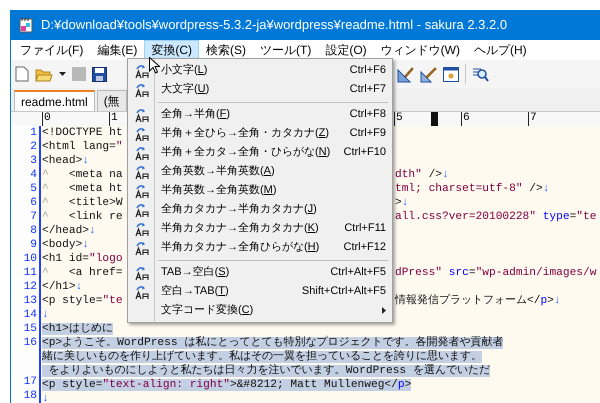 The height and width of the screenshot is (403, 600). What do you see at coordinates (33, 147) in the screenshot?
I see `line-number: 2` at bounding box center [33, 147].